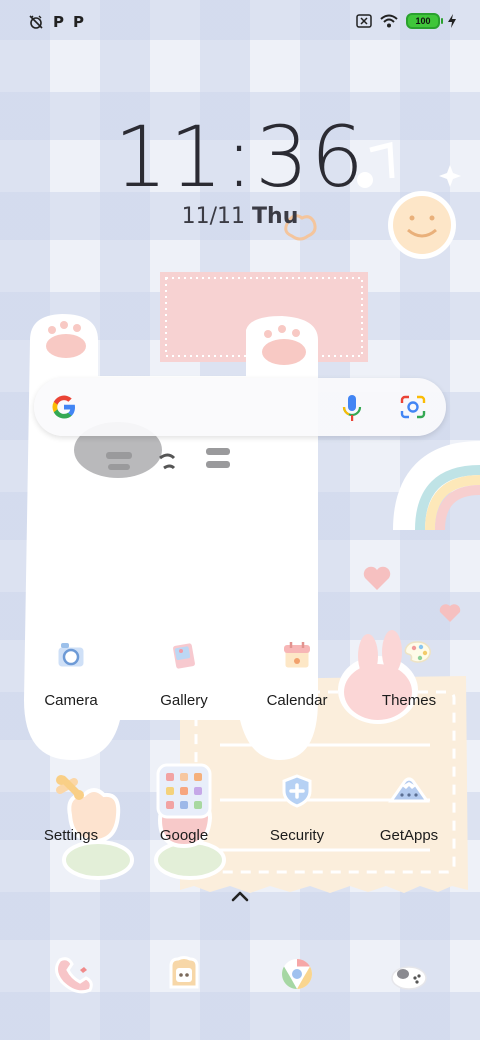  I want to click on app-label: Settings, so click(71, 835).